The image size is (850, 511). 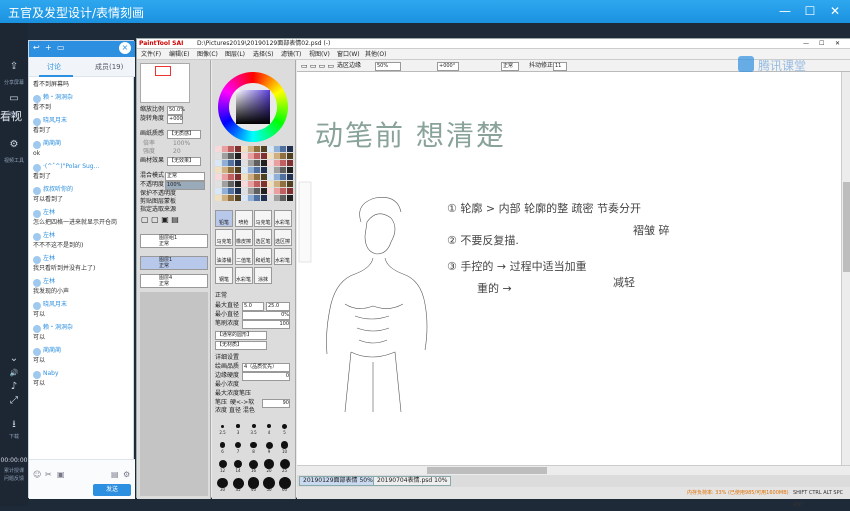 I want to click on menu-view: 视图(V), so click(x=319, y=54).